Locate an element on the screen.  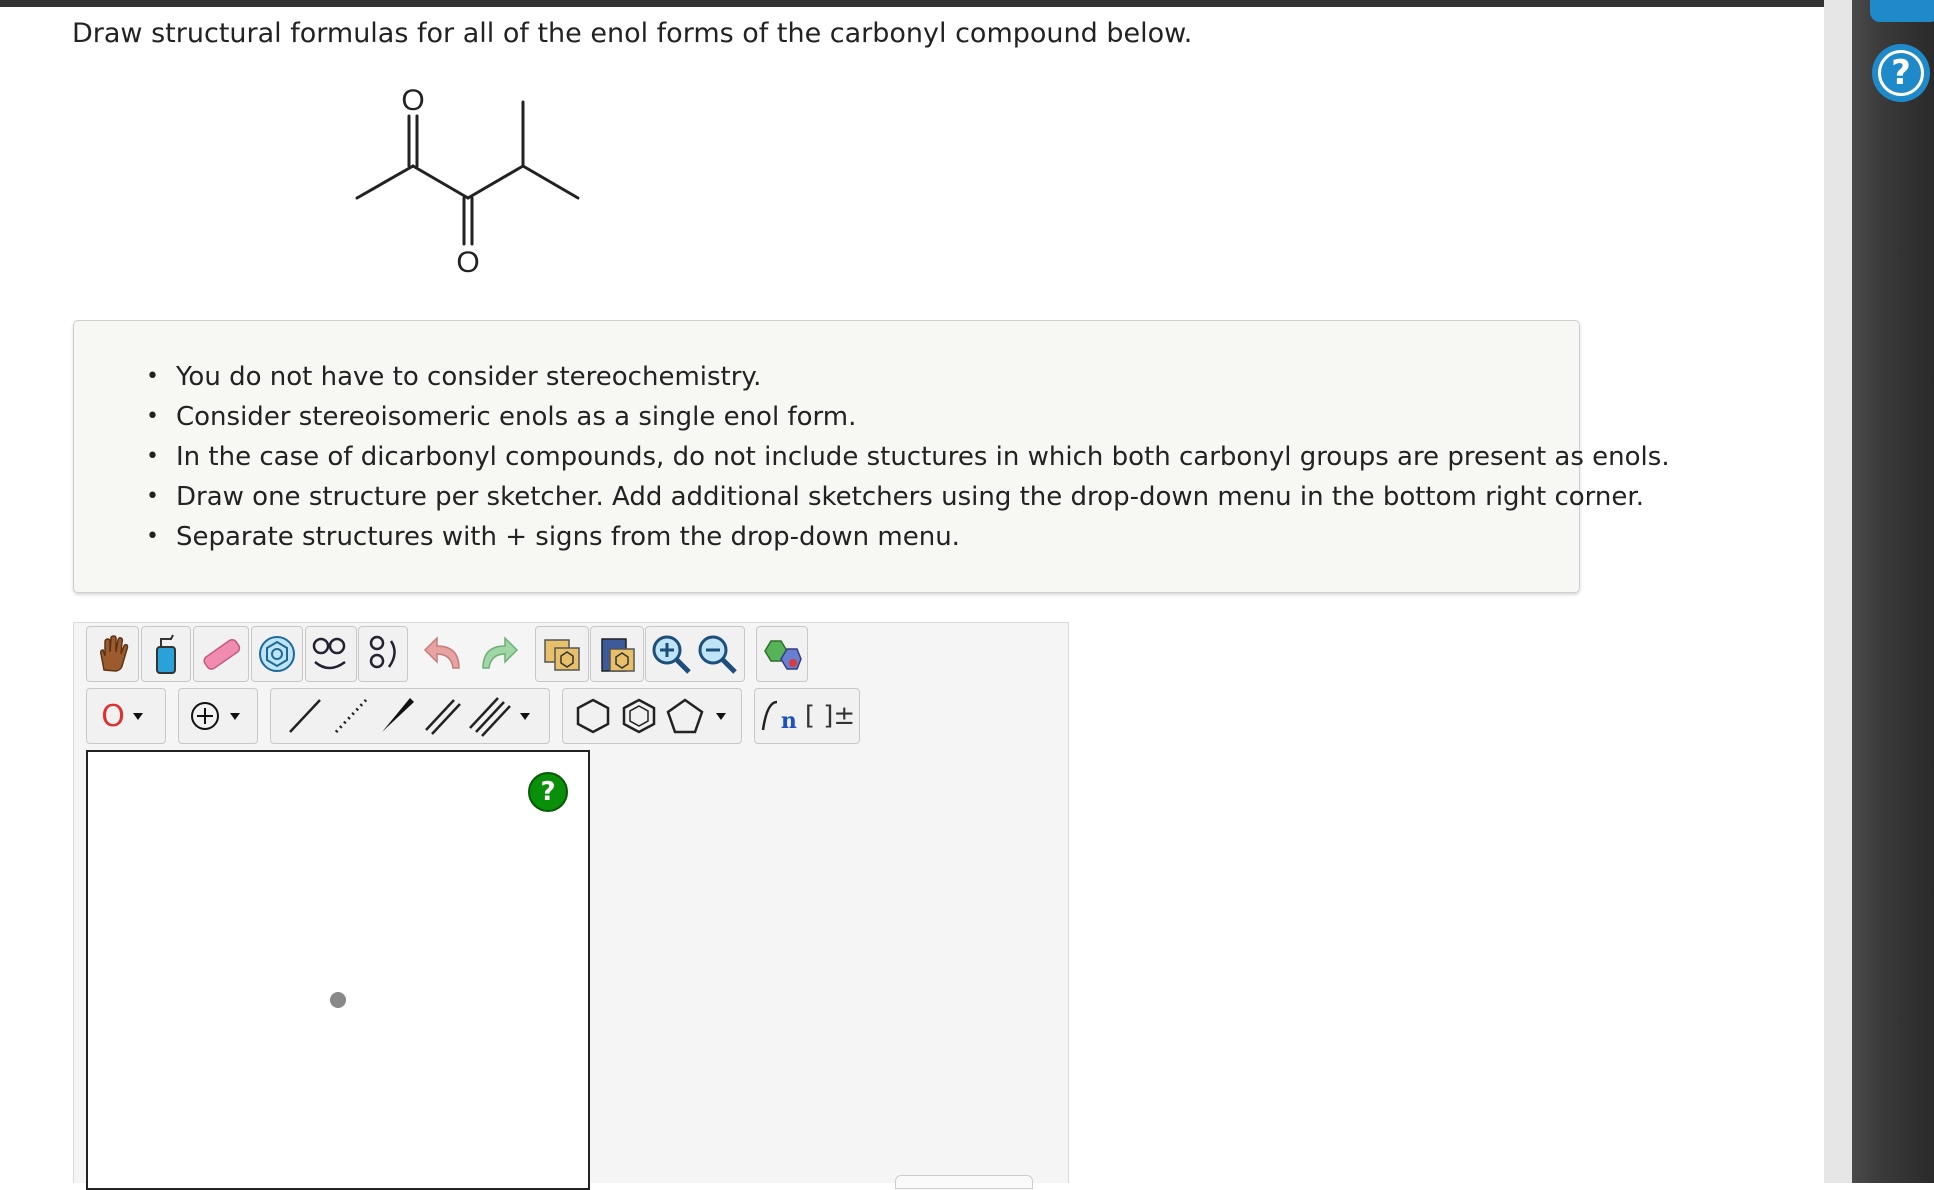
copy-icon is located at coordinates (562, 655).